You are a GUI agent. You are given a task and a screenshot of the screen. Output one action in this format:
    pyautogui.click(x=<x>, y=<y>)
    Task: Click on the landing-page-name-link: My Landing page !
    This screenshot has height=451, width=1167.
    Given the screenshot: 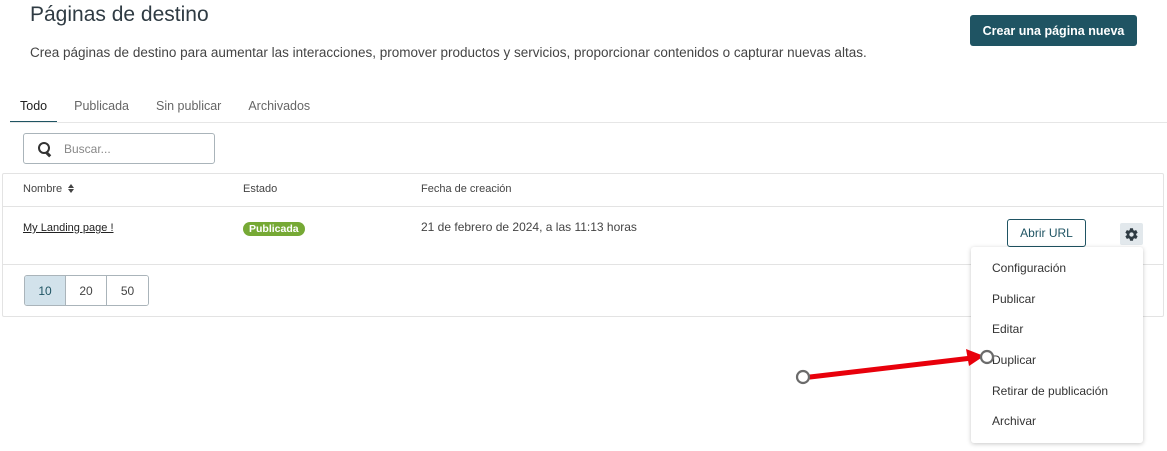 What is the action you would take?
    pyautogui.click(x=68, y=228)
    